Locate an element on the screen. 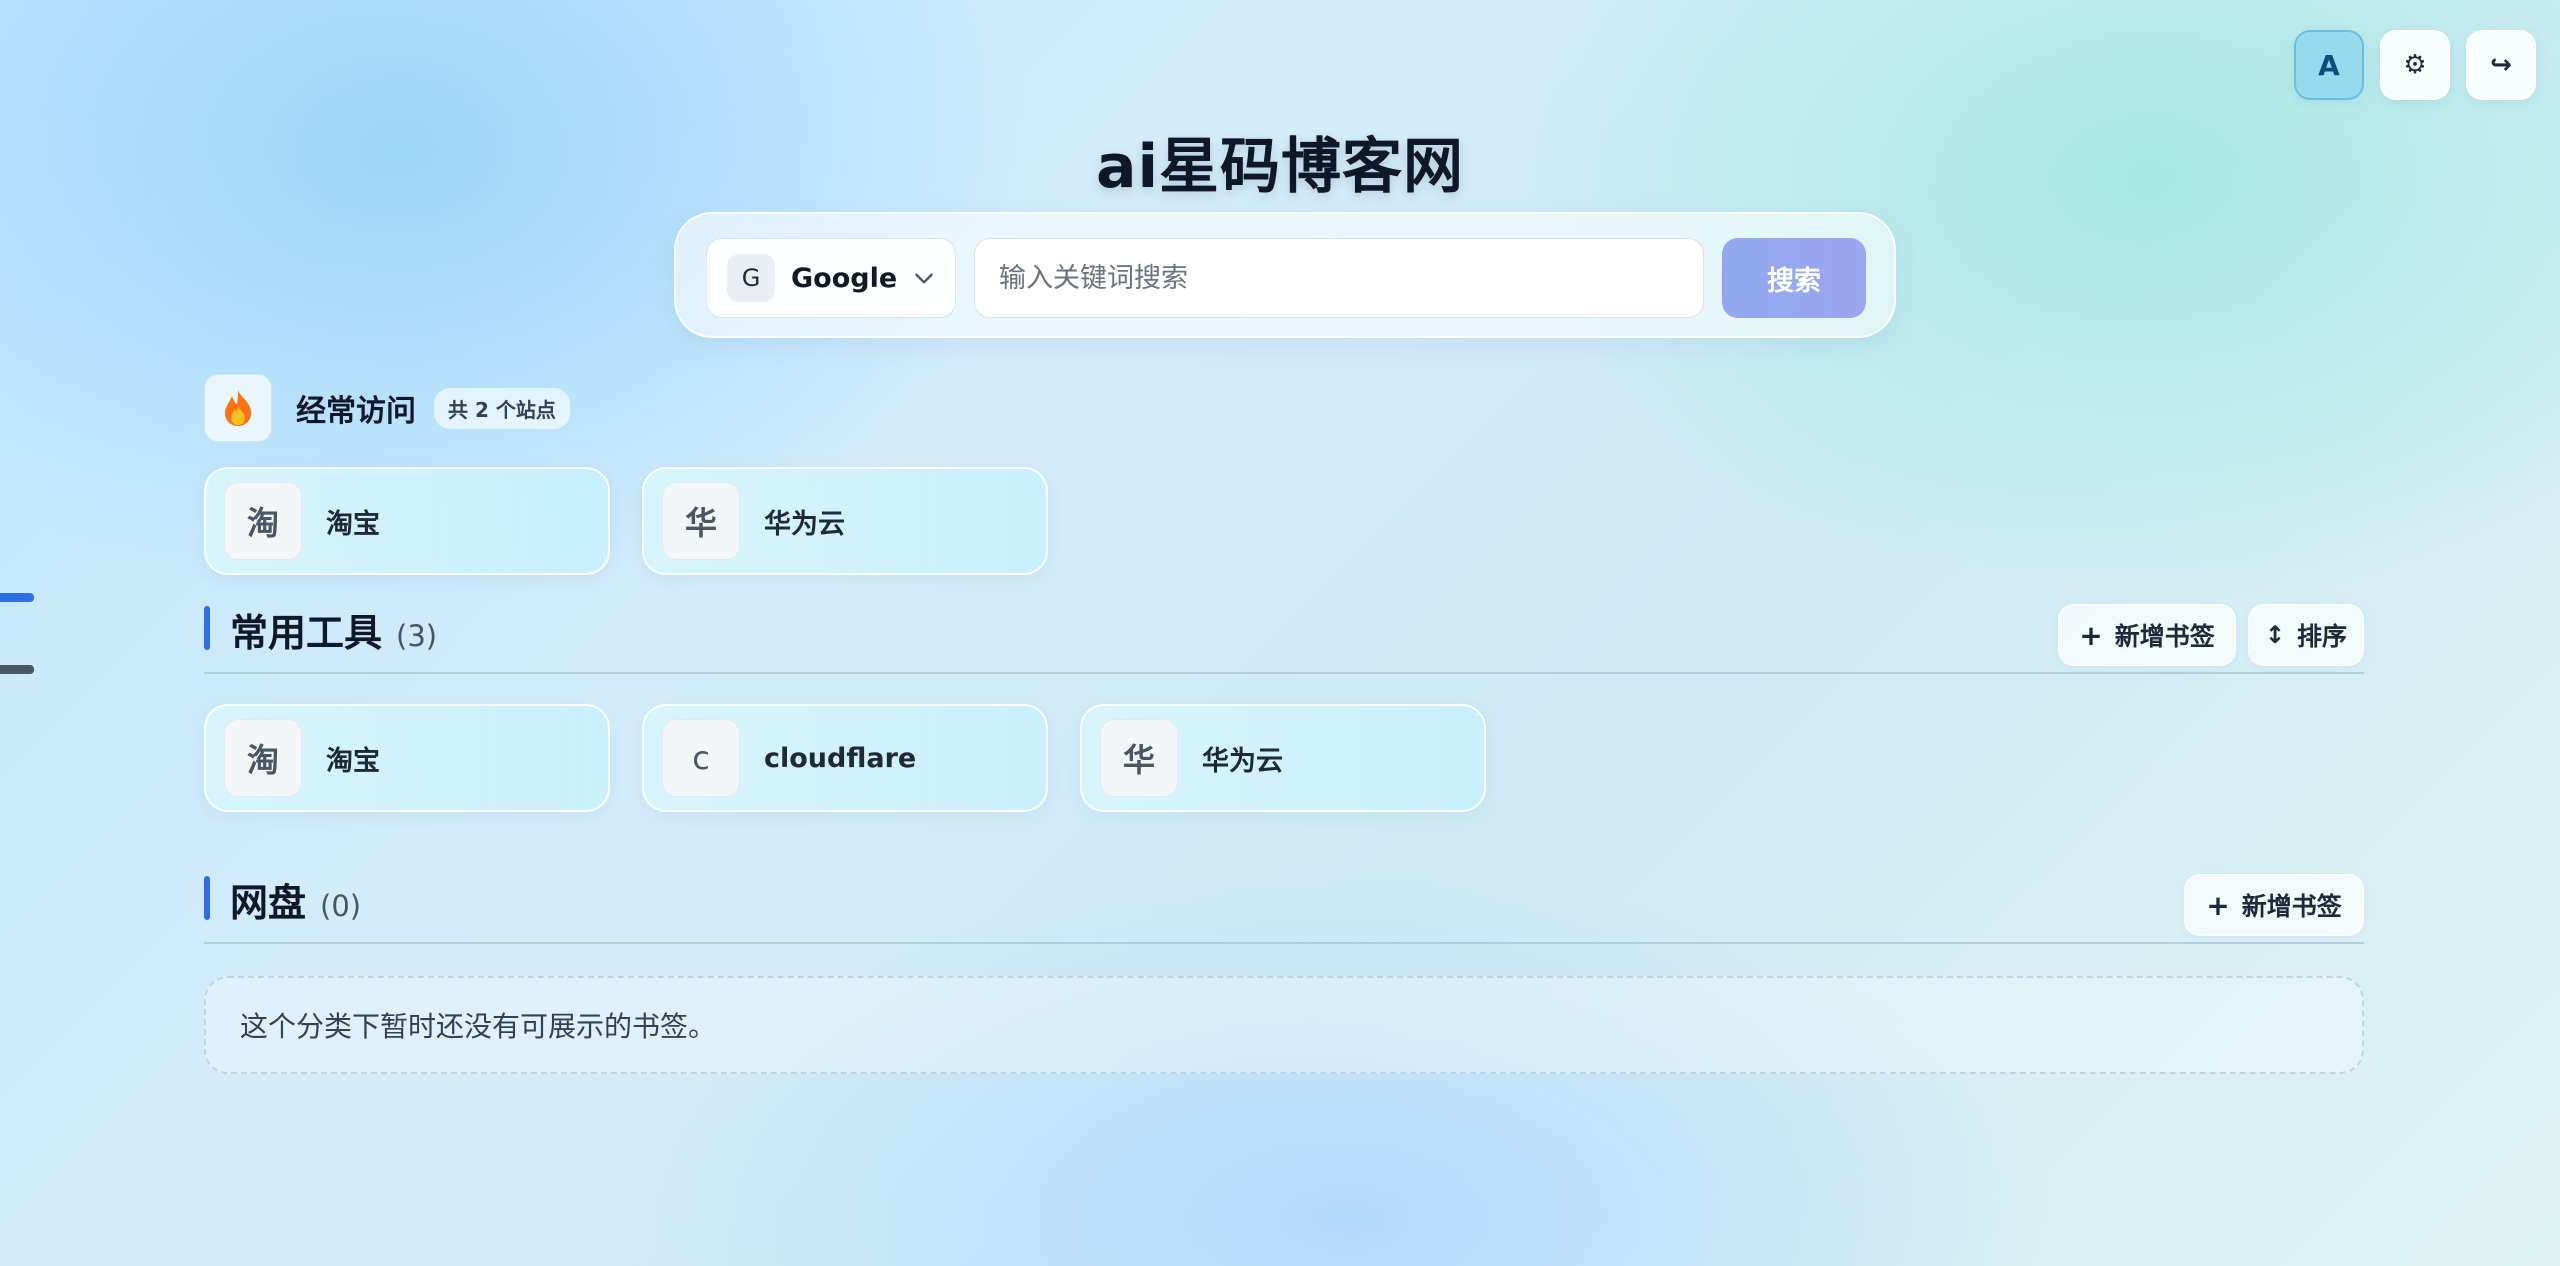  frequent-count-badge: 共 2 个站点 is located at coordinates (502, 408).